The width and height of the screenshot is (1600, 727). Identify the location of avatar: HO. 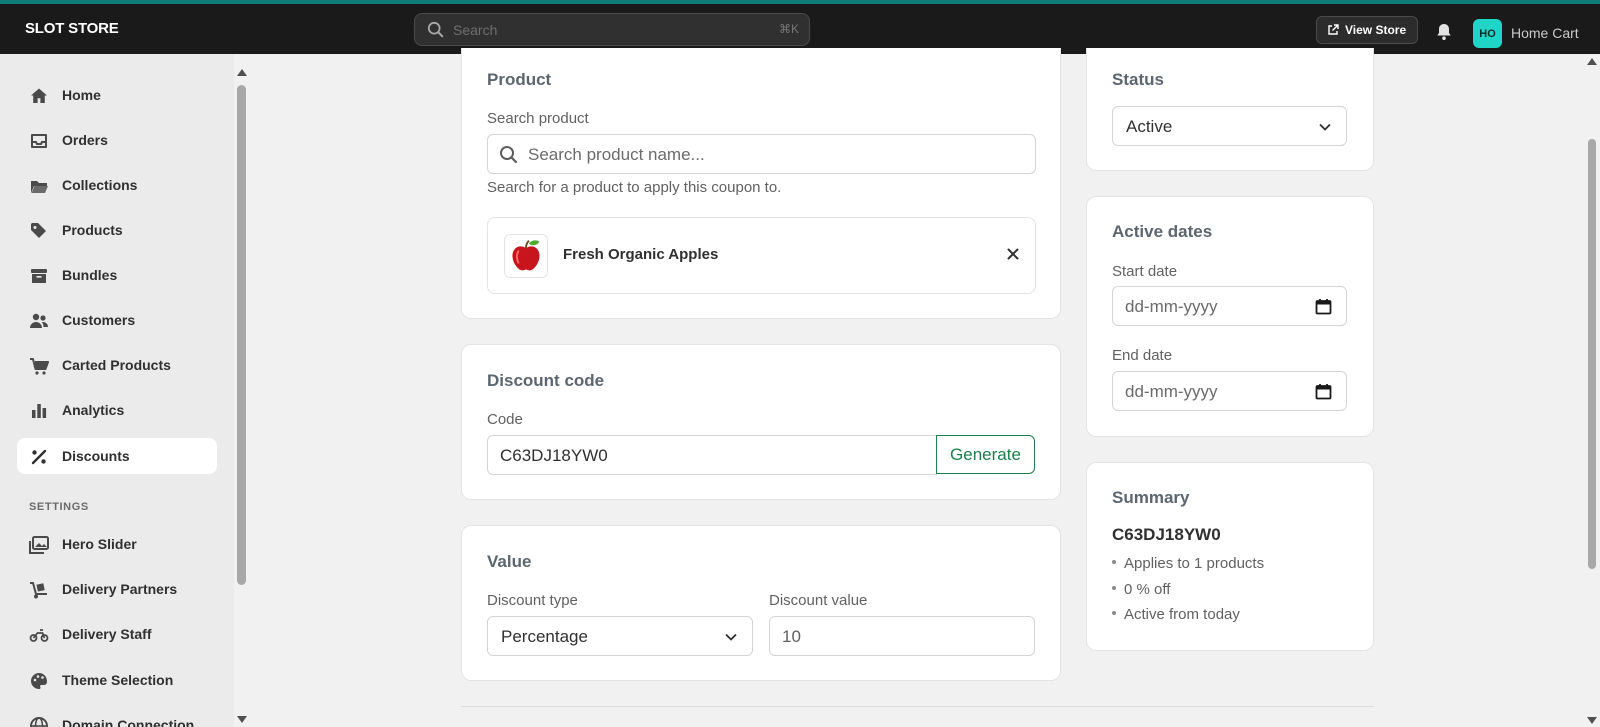
(1487, 33).